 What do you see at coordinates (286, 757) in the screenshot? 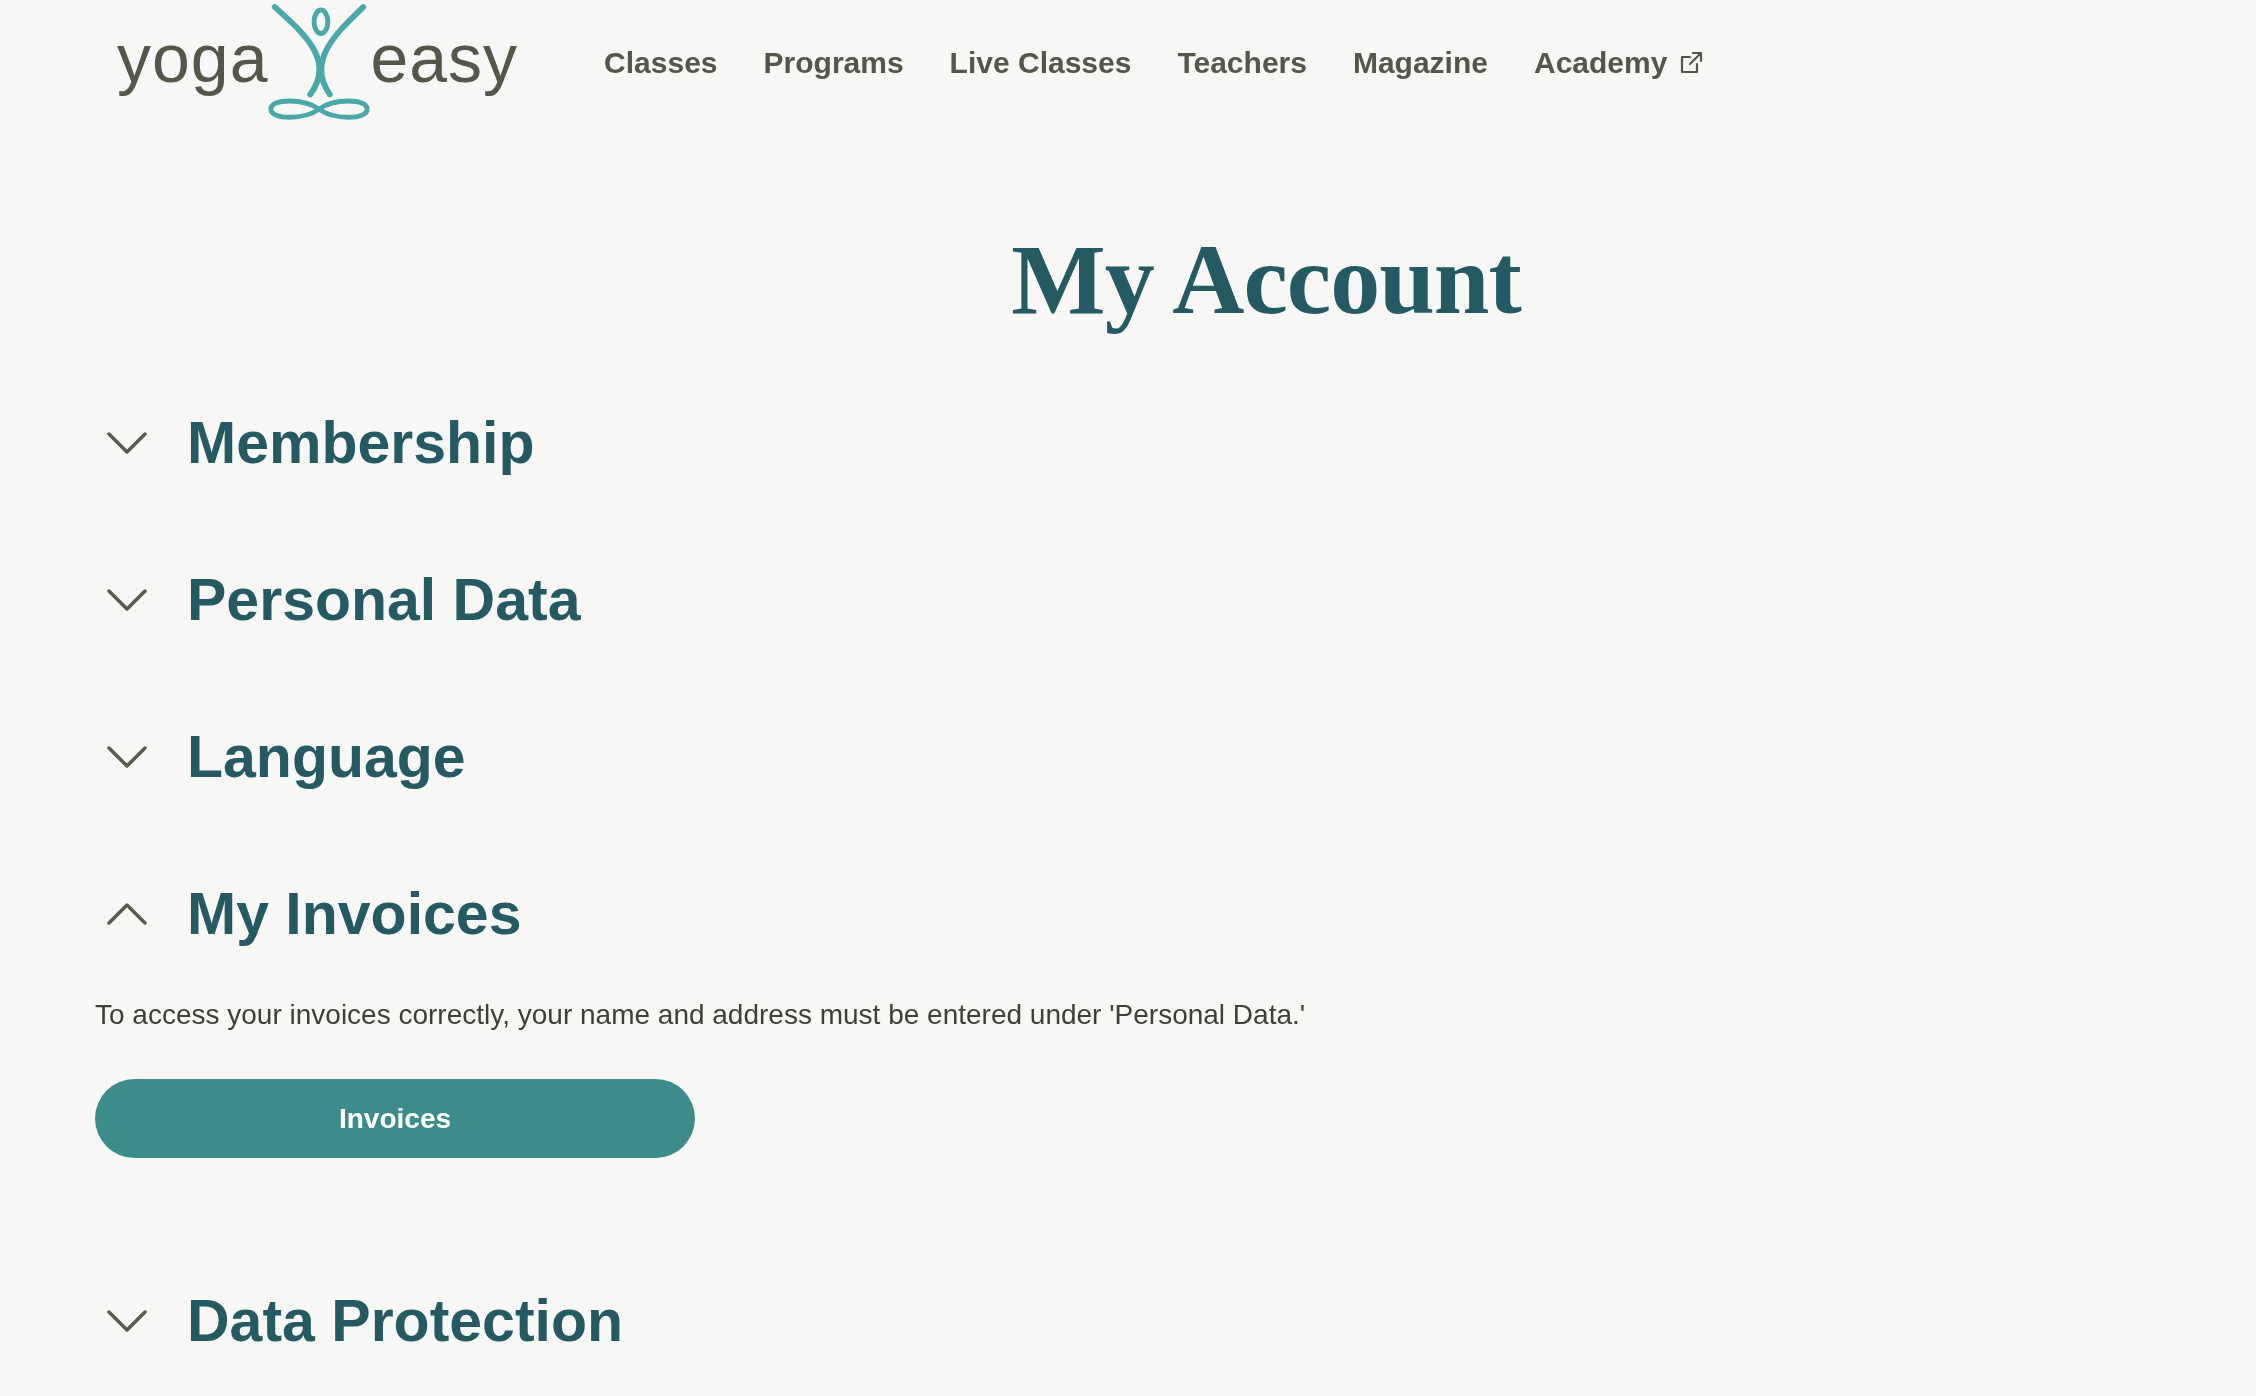
I see `accordion-header: Language` at bounding box center [286, 757].